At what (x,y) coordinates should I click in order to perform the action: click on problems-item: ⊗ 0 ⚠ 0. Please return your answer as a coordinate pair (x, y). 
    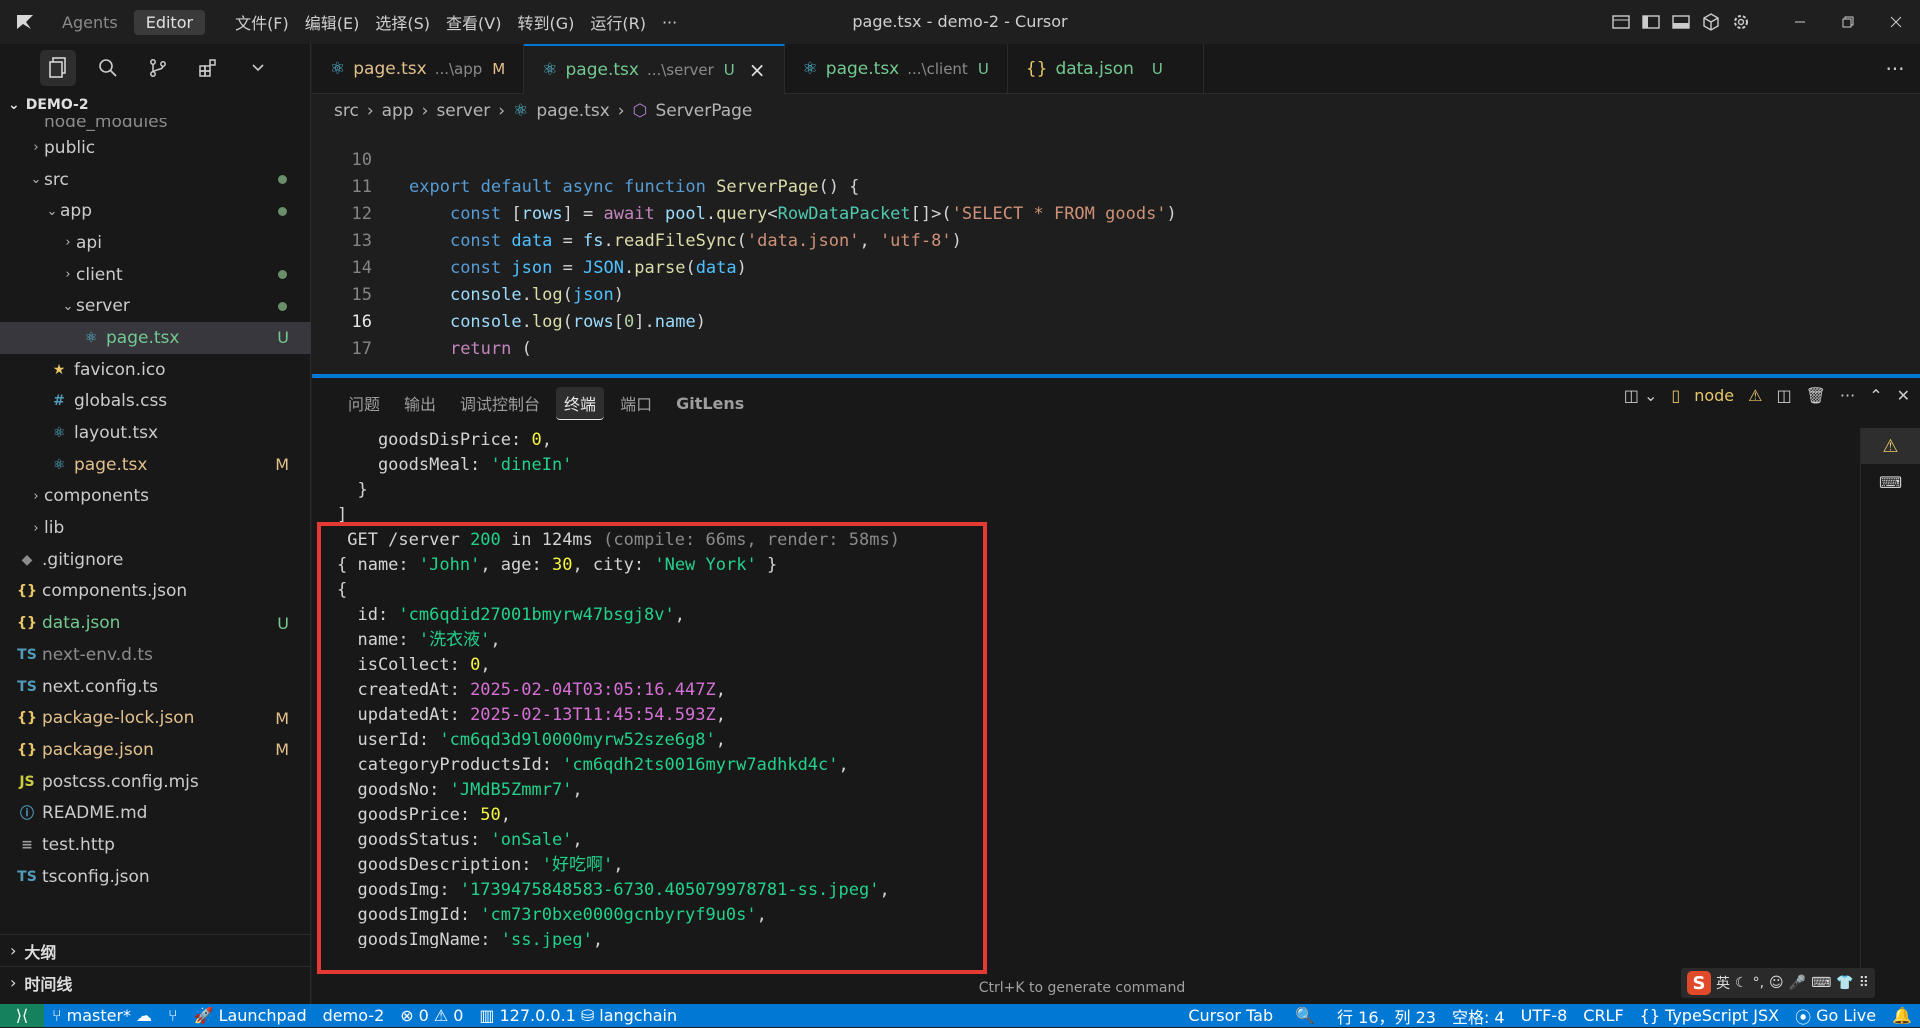
    Looking at the image, I should click on (431, 1015).